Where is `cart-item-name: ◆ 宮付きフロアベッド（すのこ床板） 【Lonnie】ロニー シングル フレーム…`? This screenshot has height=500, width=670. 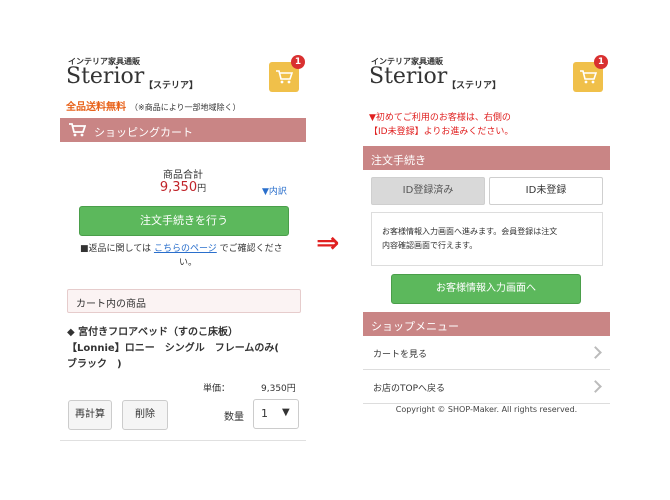
cart-item-name: ◆ 宮付きフロアベッド（すのこ床板） 【Lonnie】ロニー シングル フレーム… is located at coordinates (185, 349).